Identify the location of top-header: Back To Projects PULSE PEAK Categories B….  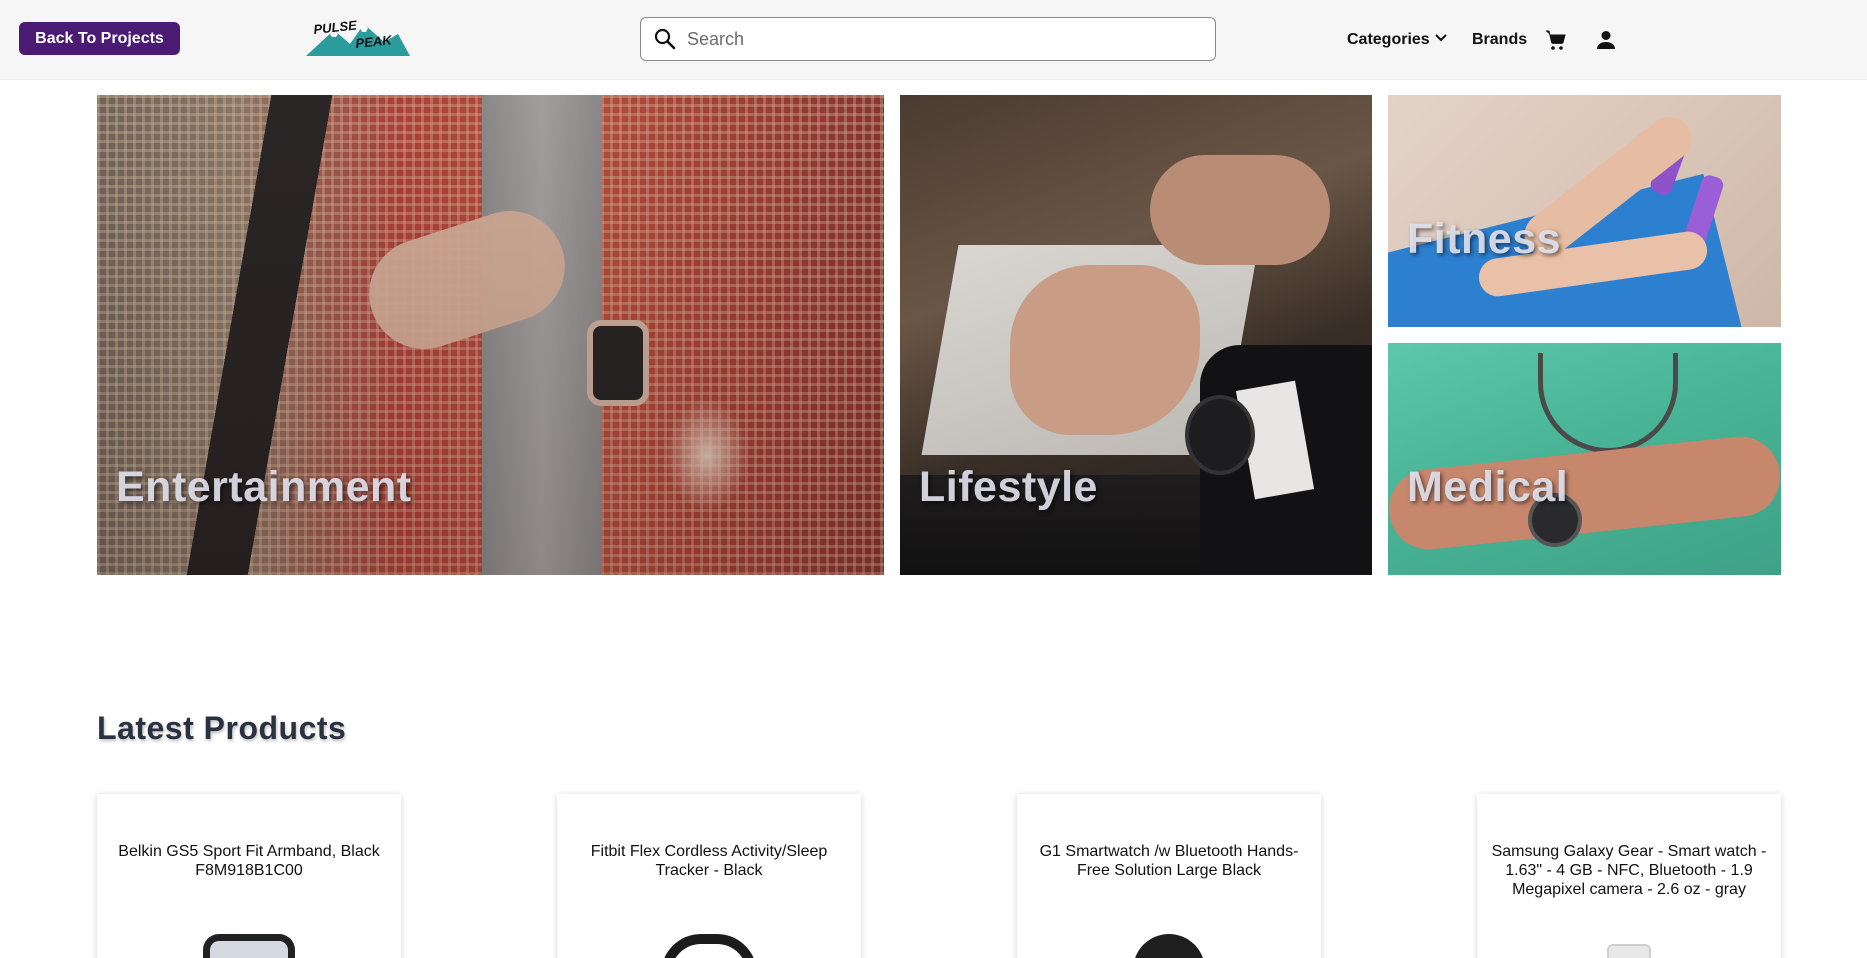
(933, 40).